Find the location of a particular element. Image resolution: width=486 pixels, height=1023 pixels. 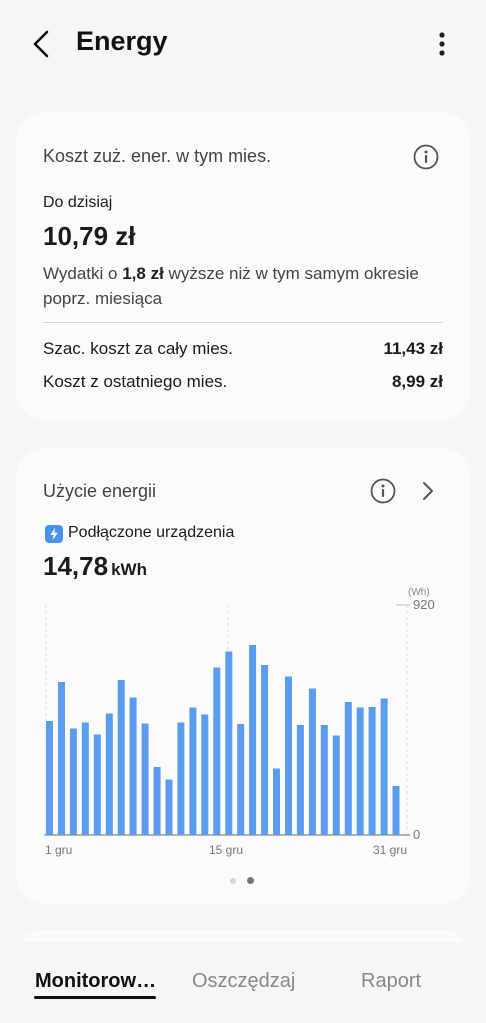

page-title: Energy is located at coordinates (122, 41).